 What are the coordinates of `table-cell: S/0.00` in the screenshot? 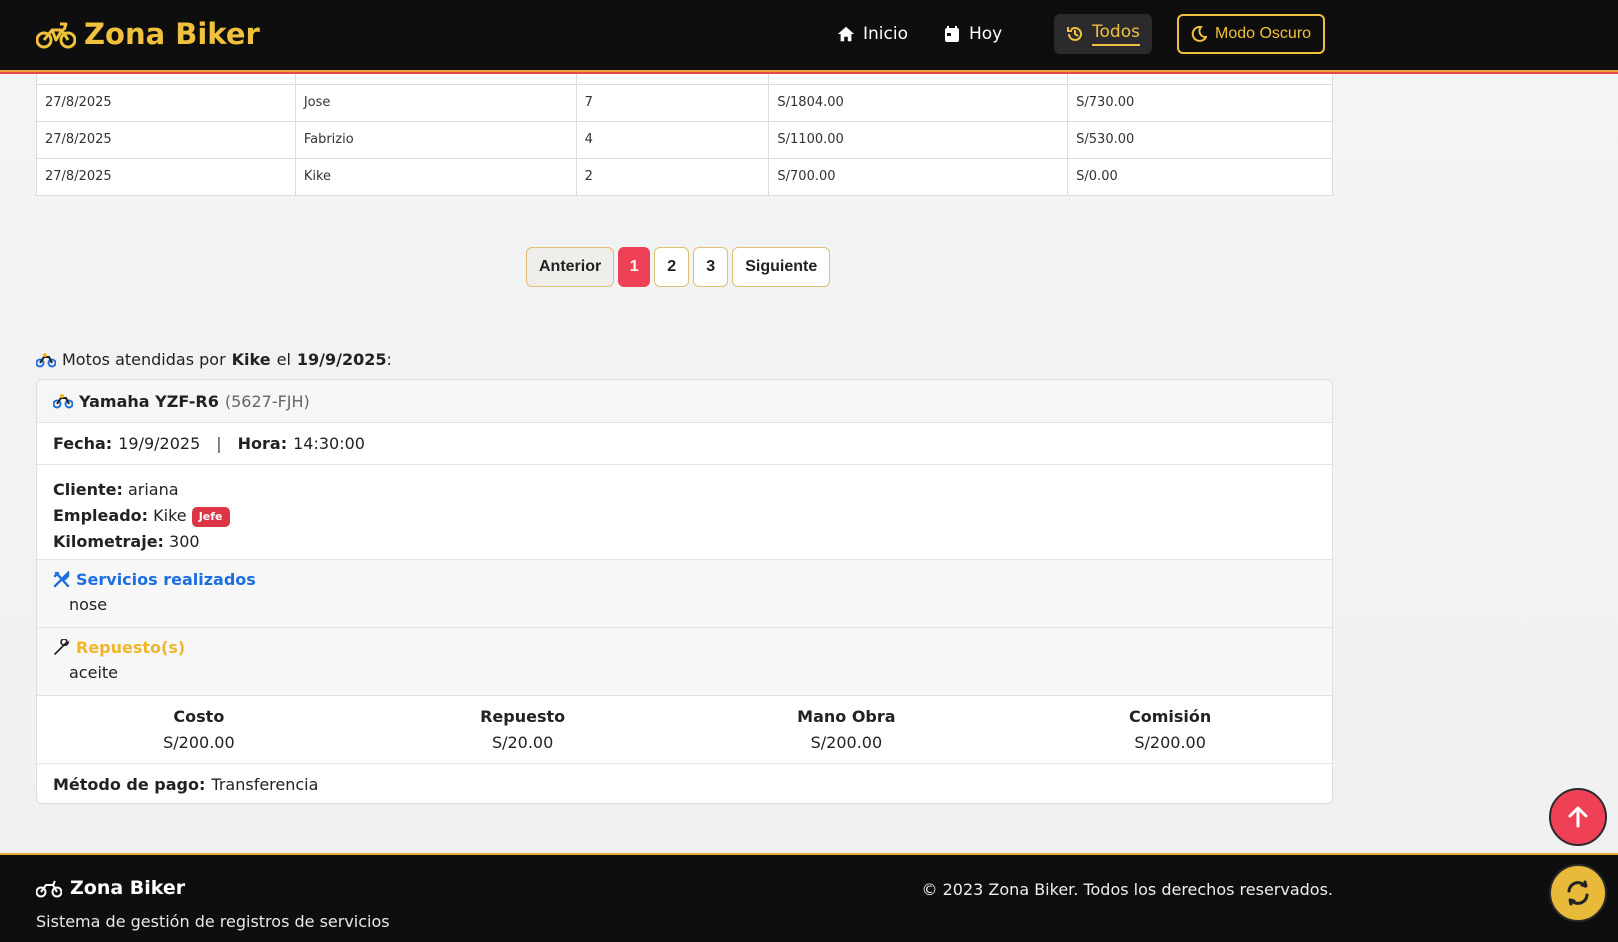 It's located at (1200, 176).